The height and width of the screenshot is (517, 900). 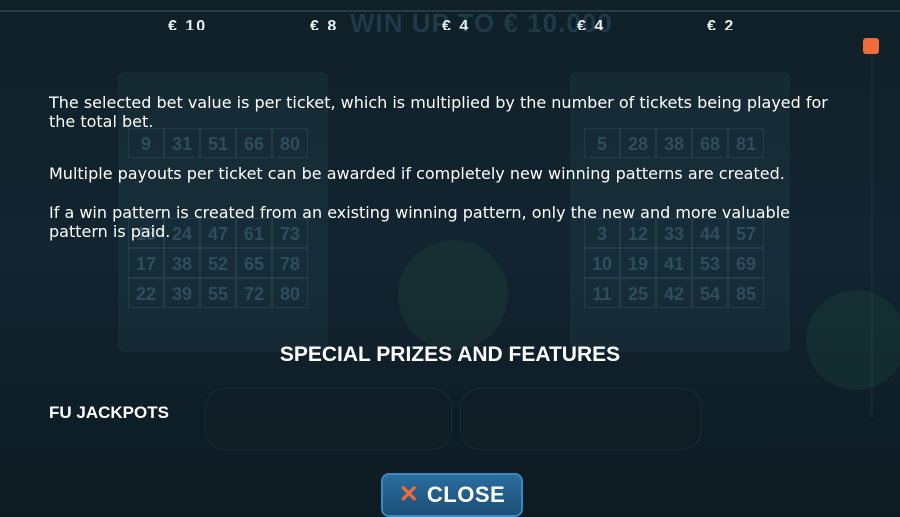 What do you see at coordinates (871, 46) in the screenshot?
I see `scrollbar-thumb` at bounding box center [871, 46].